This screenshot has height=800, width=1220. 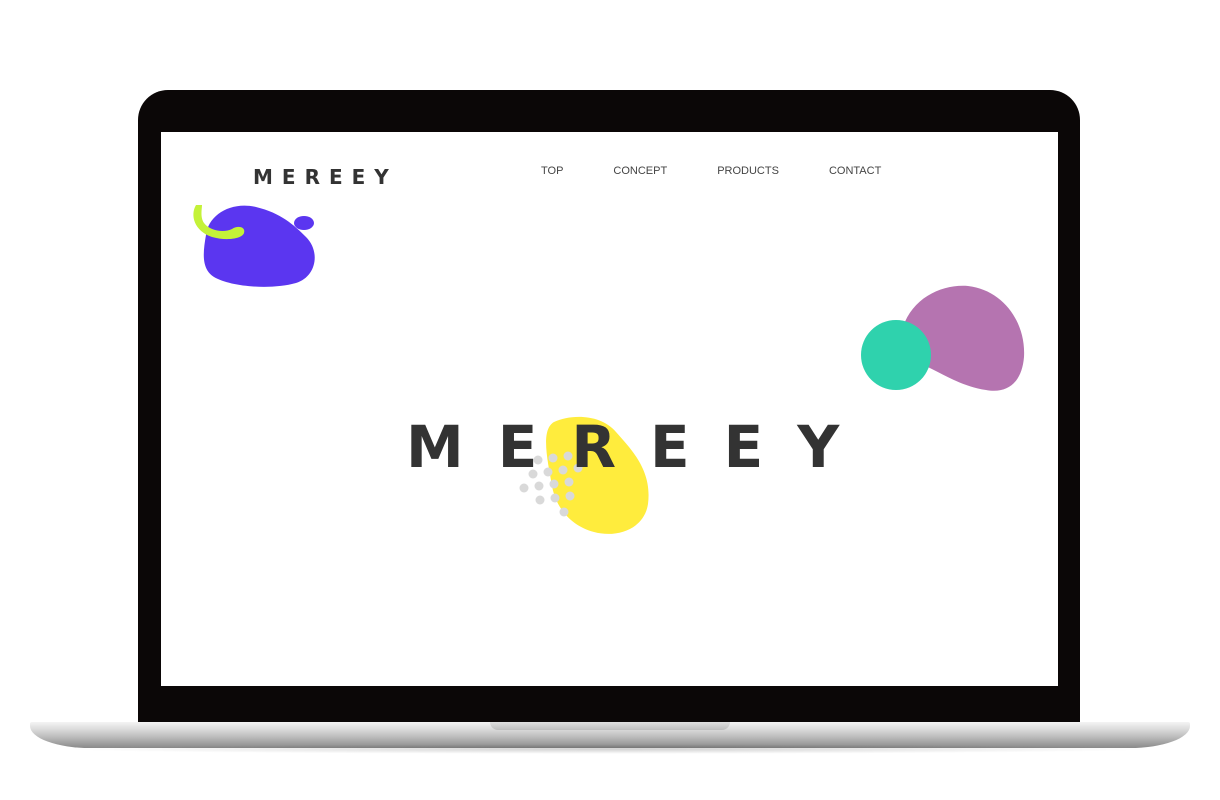 I want to click on hero-title: MEREEY, so click(x=640, y=447).